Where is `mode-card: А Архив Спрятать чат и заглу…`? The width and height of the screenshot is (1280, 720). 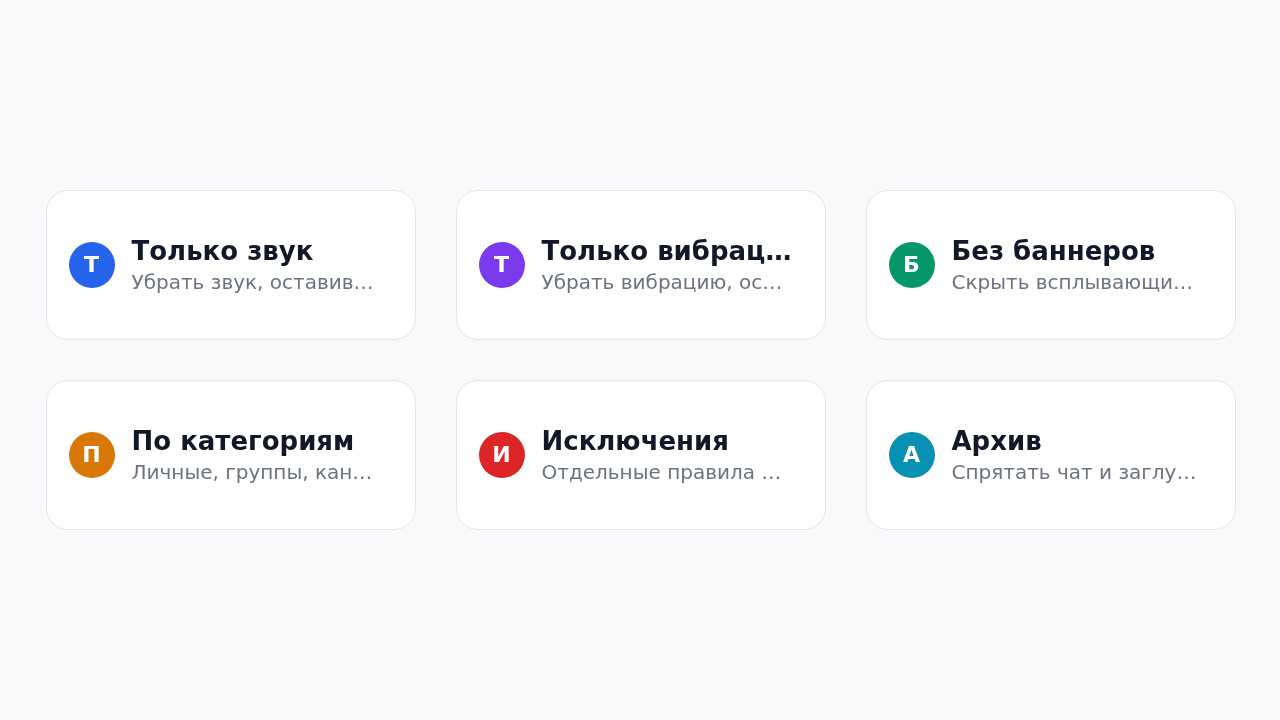 mode-card: А Архив Спрятать чат и заглу… is located at coordinates (1050, 455).